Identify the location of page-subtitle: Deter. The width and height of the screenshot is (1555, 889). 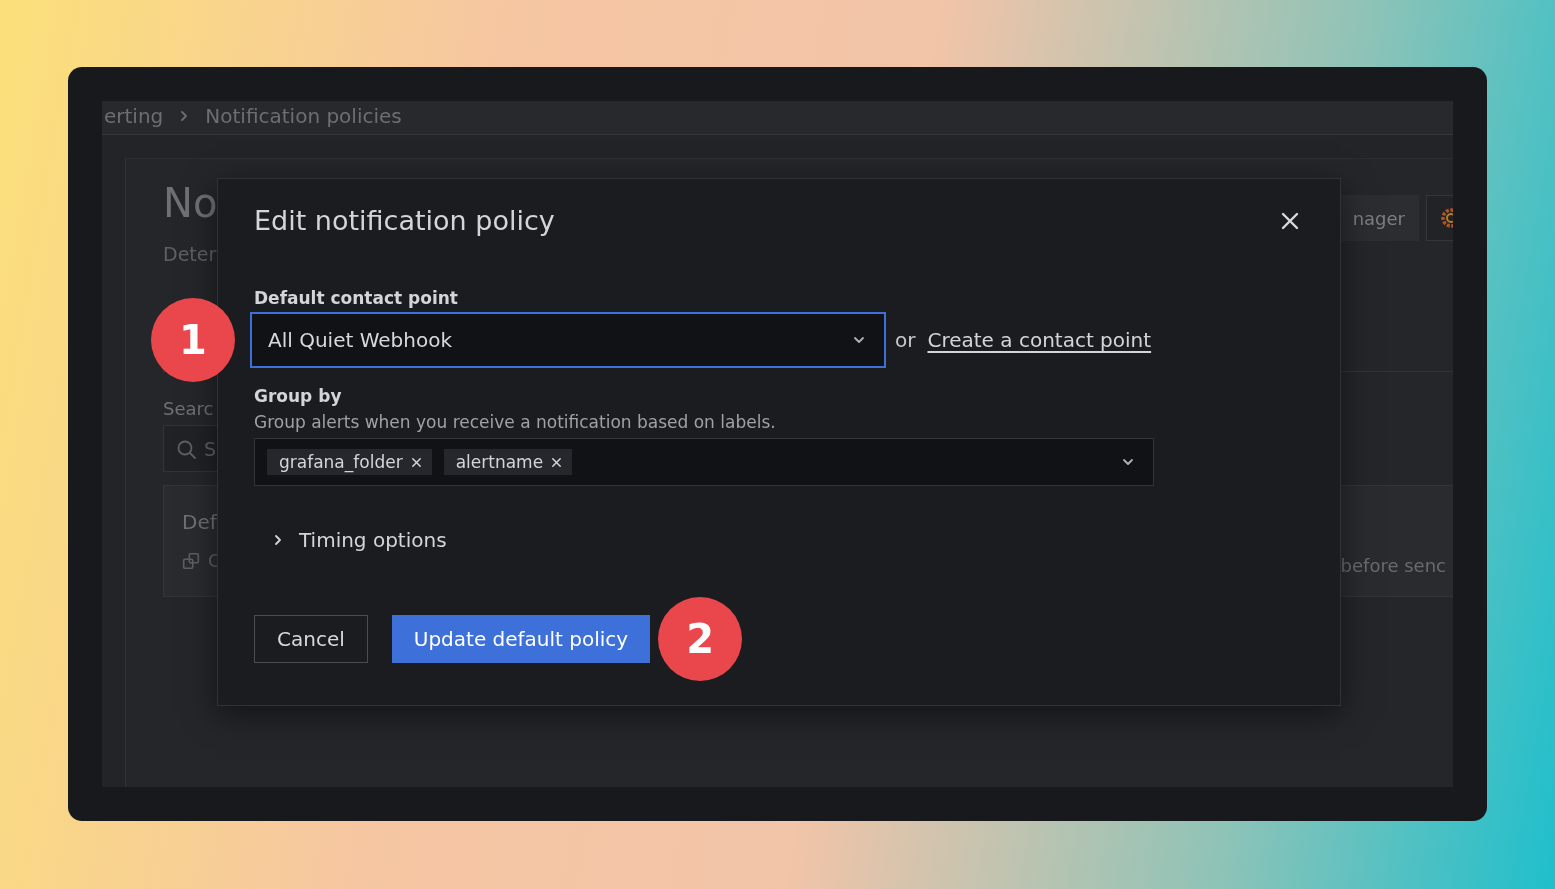
(190, 254).